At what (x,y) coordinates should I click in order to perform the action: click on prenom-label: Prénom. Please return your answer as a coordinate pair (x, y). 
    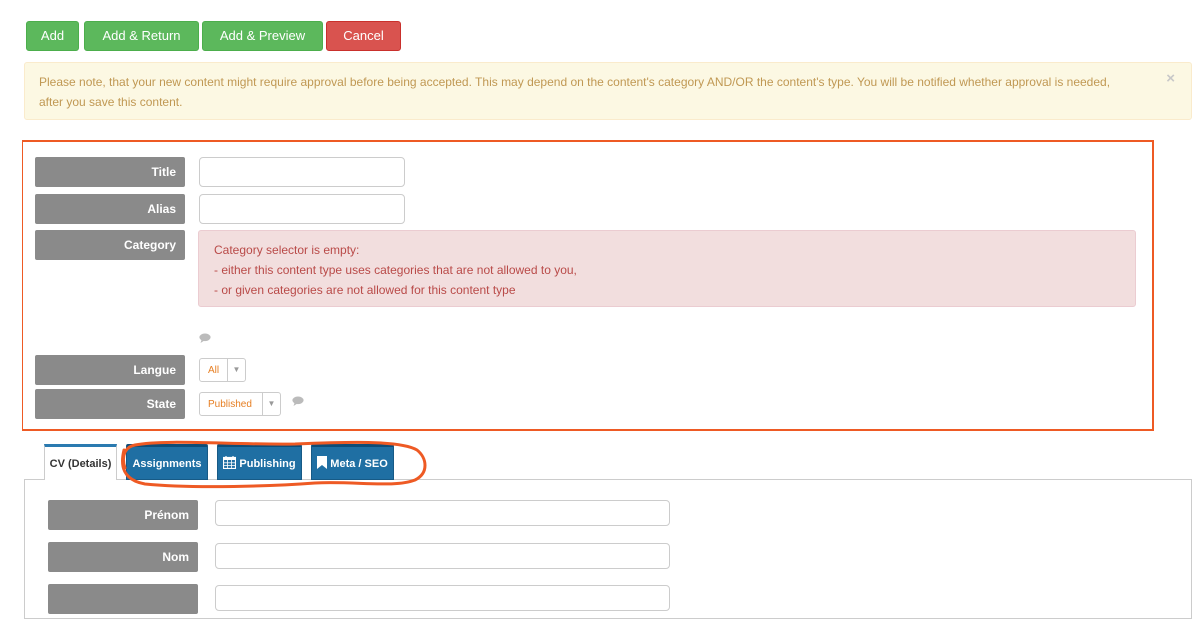
    Looking at the image, I should click on (123, 515).